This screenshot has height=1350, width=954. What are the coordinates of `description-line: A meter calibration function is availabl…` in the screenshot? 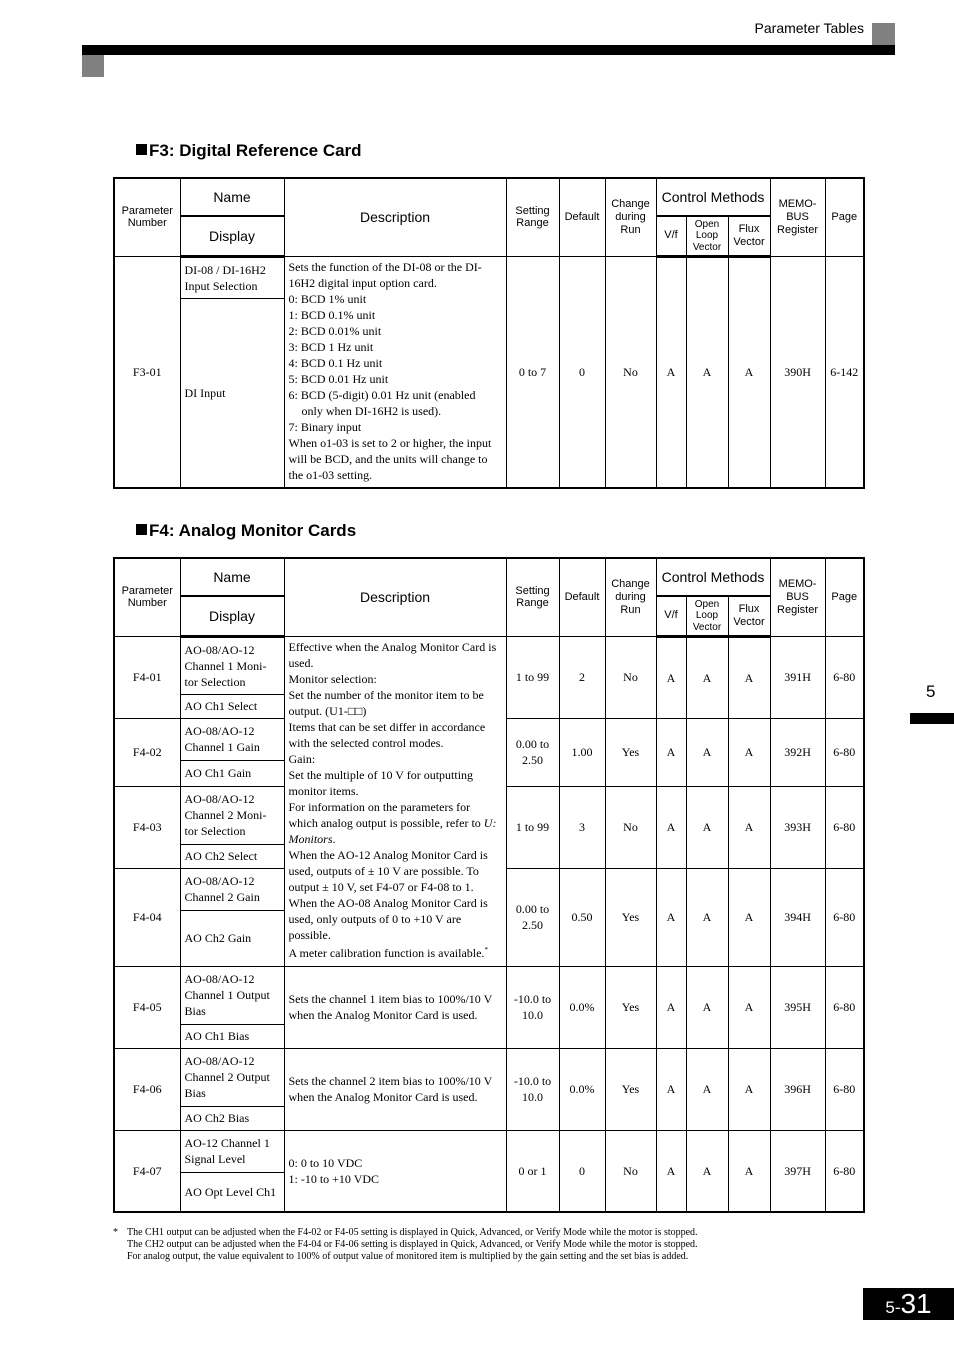 It's located at (395, 953).